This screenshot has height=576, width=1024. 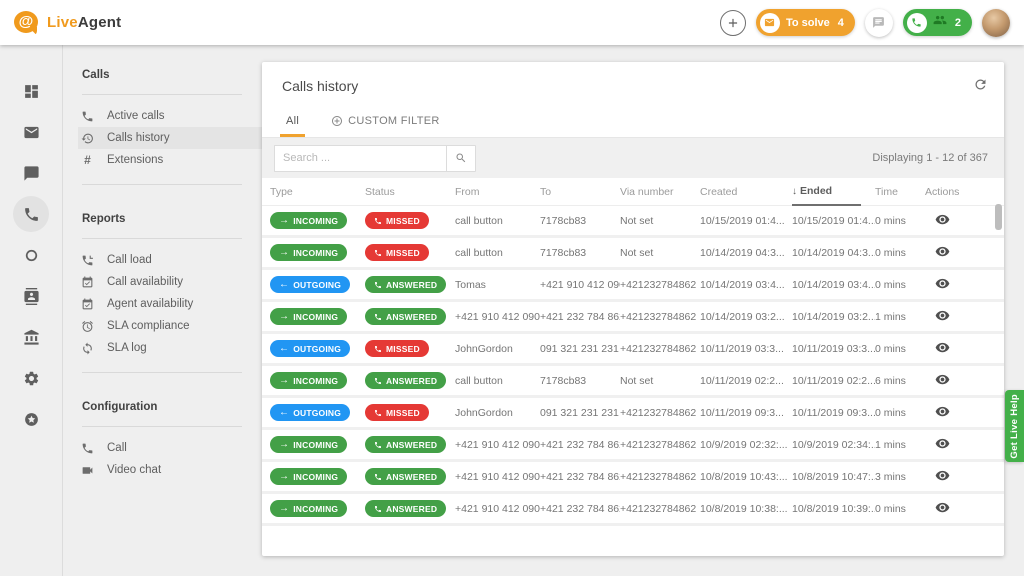 I want to click on search-button, so click(x=461, y=158).